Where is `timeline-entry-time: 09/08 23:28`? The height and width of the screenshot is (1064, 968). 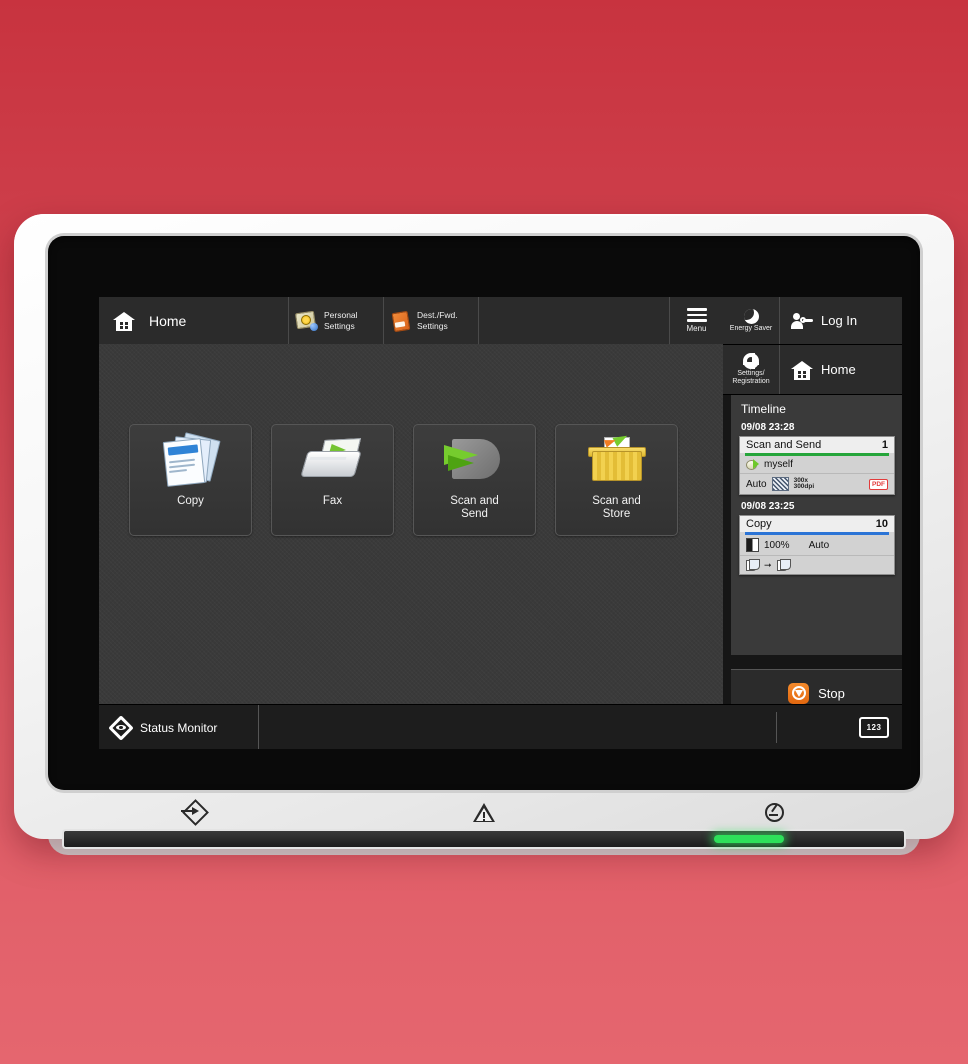
timeline-entry-time: 09/08 23:28 is located at coordinates (768, 427).